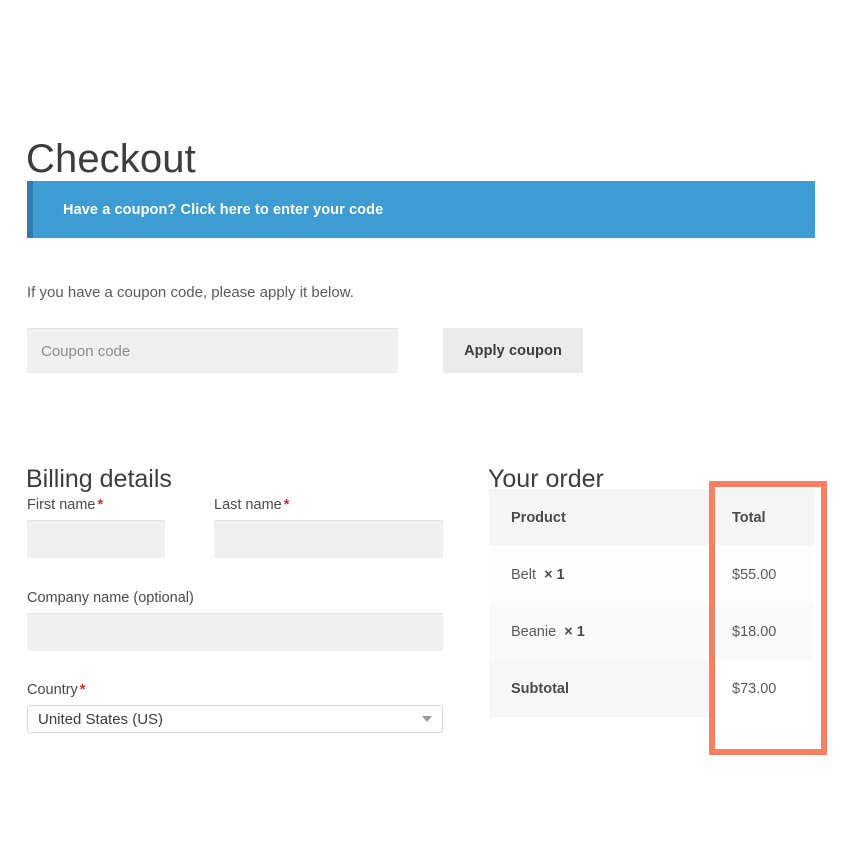 Image resolution: width=850 pixels, height=850 pixels. What do you see at coordinates (427, 719) in the screenshot?
I see `chevron-down-icon` at bounding box center [427, 719].